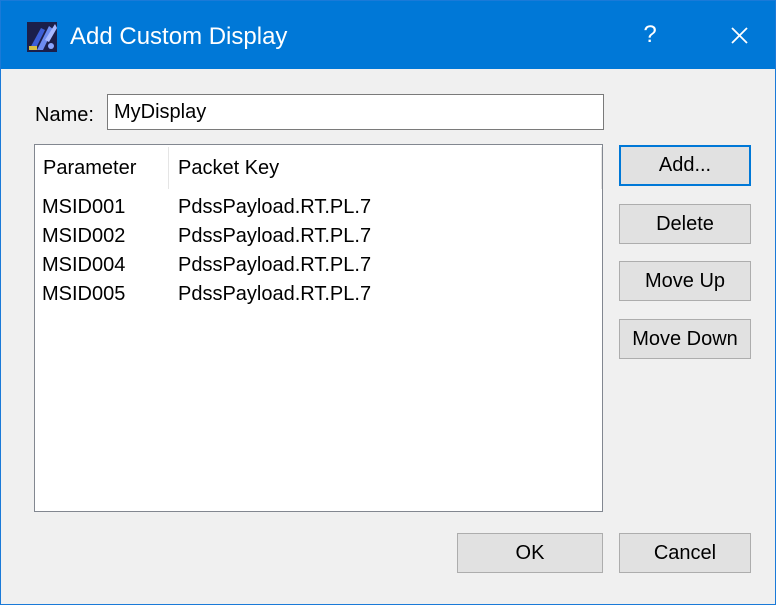 The height and width of the screenshot is (605, 776). I want to click on cell-parameter: MSID001, so click(84, 207).